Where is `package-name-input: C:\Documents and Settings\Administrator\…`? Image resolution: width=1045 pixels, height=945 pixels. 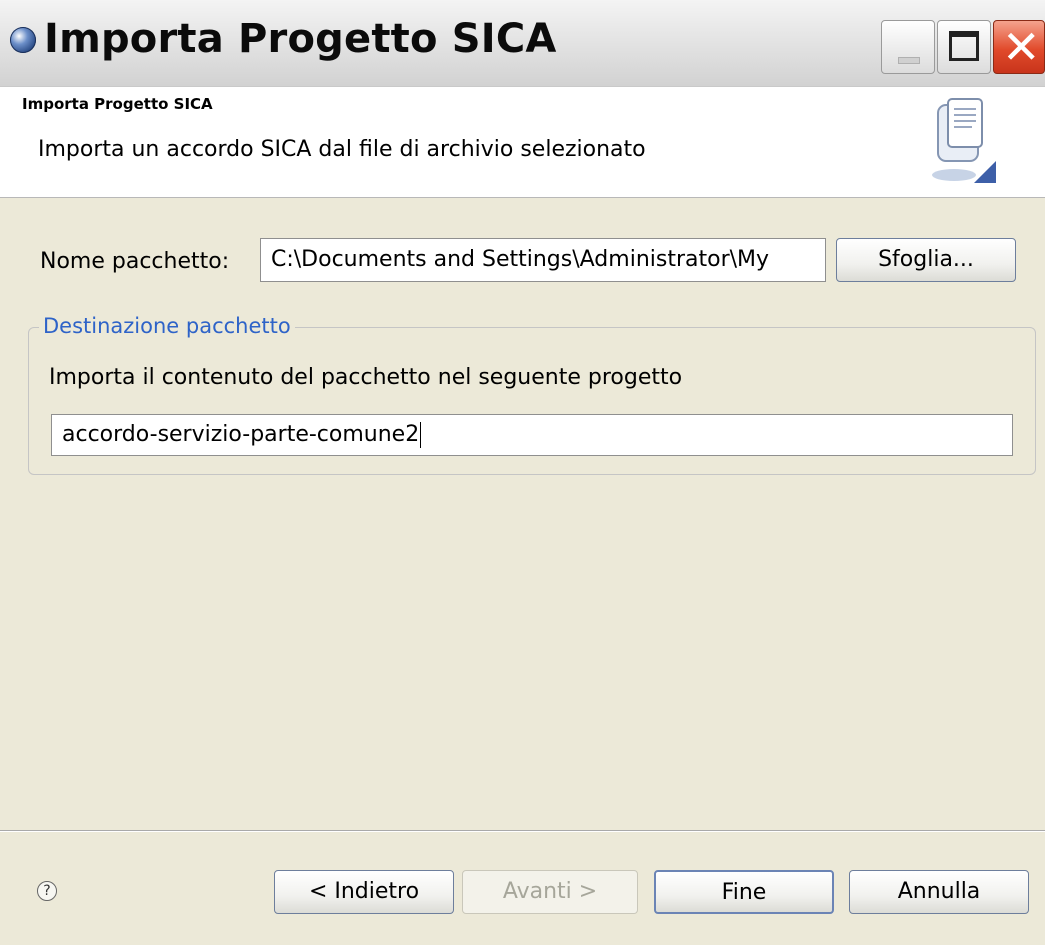
package-name-input: C:\Documents and Settings\Administrator\… is located at coordinates (543, 260).